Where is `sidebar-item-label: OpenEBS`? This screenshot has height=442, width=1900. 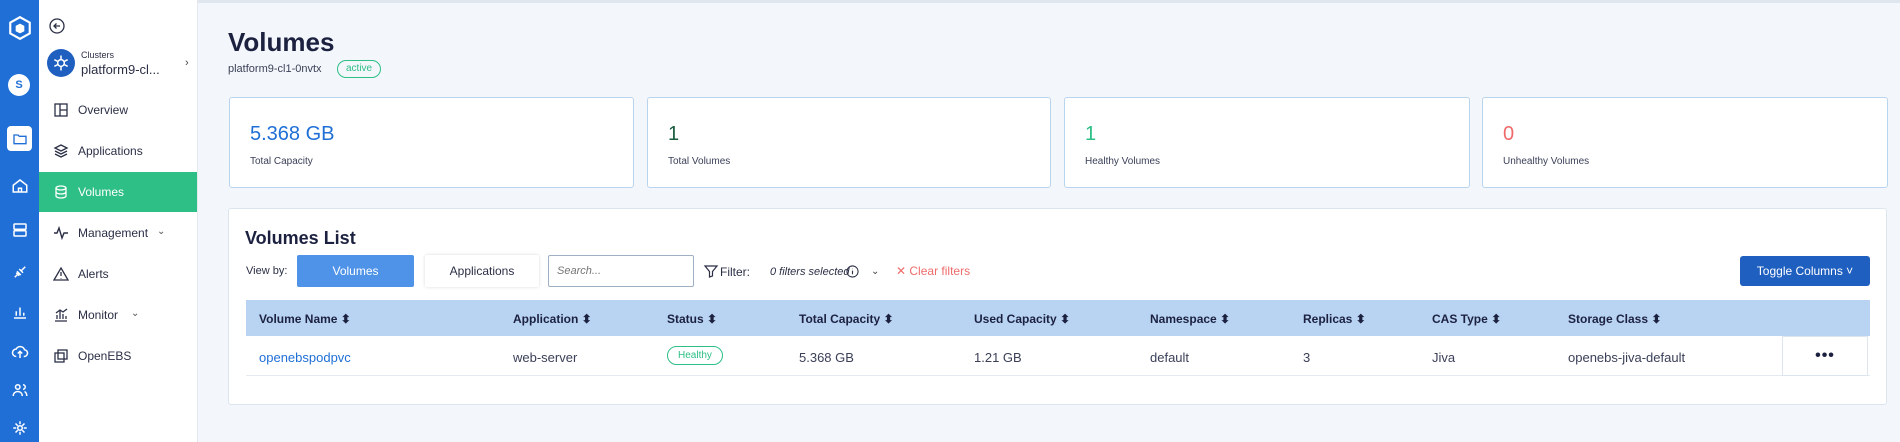 sidebar-item-label: OpenEBS is located at coordinates (105, 356).